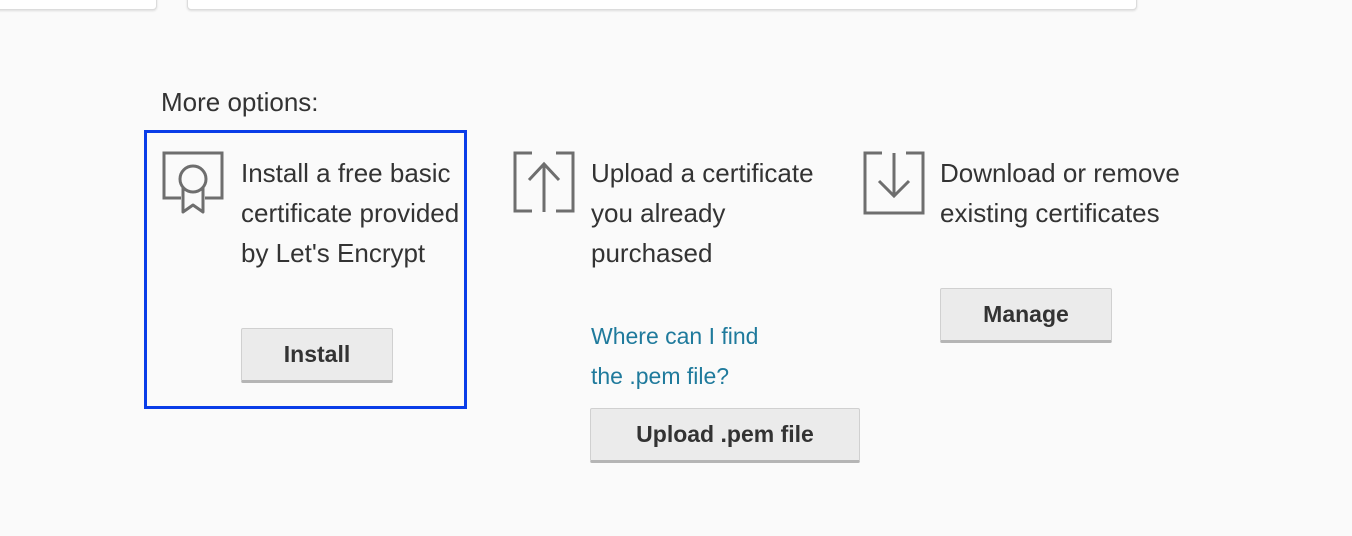 The image size is (1352, 536). What do you see at coordinates (78, 5) in the screenshot?
I see `top-card-left` at bounding box center [78, 5].